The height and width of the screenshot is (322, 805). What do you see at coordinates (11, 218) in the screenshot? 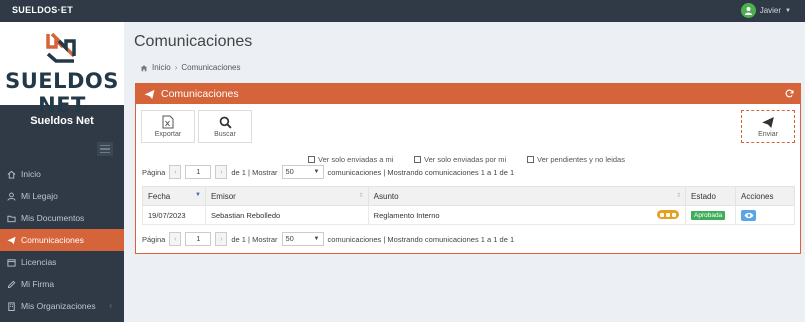
I see `folder-icon` at bounding box center [11, 218].